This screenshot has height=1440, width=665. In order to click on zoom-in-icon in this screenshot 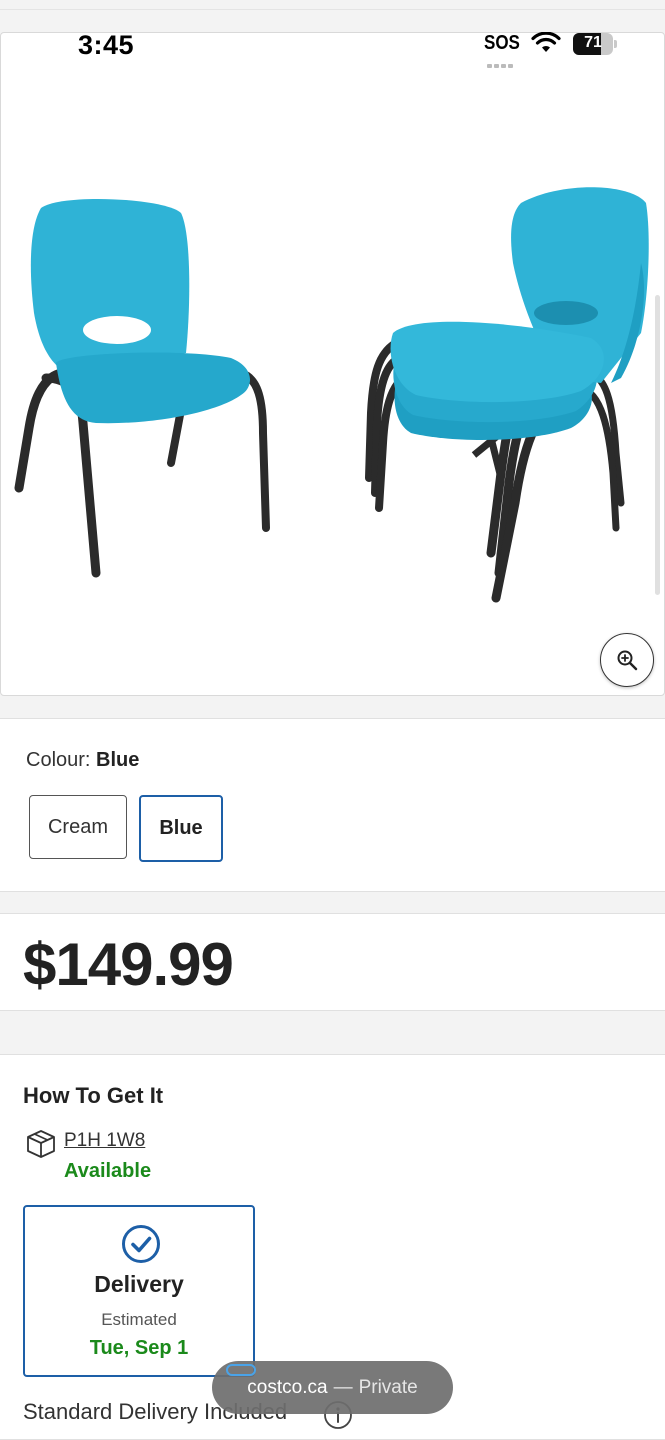, I will do `click(627, 660)`.